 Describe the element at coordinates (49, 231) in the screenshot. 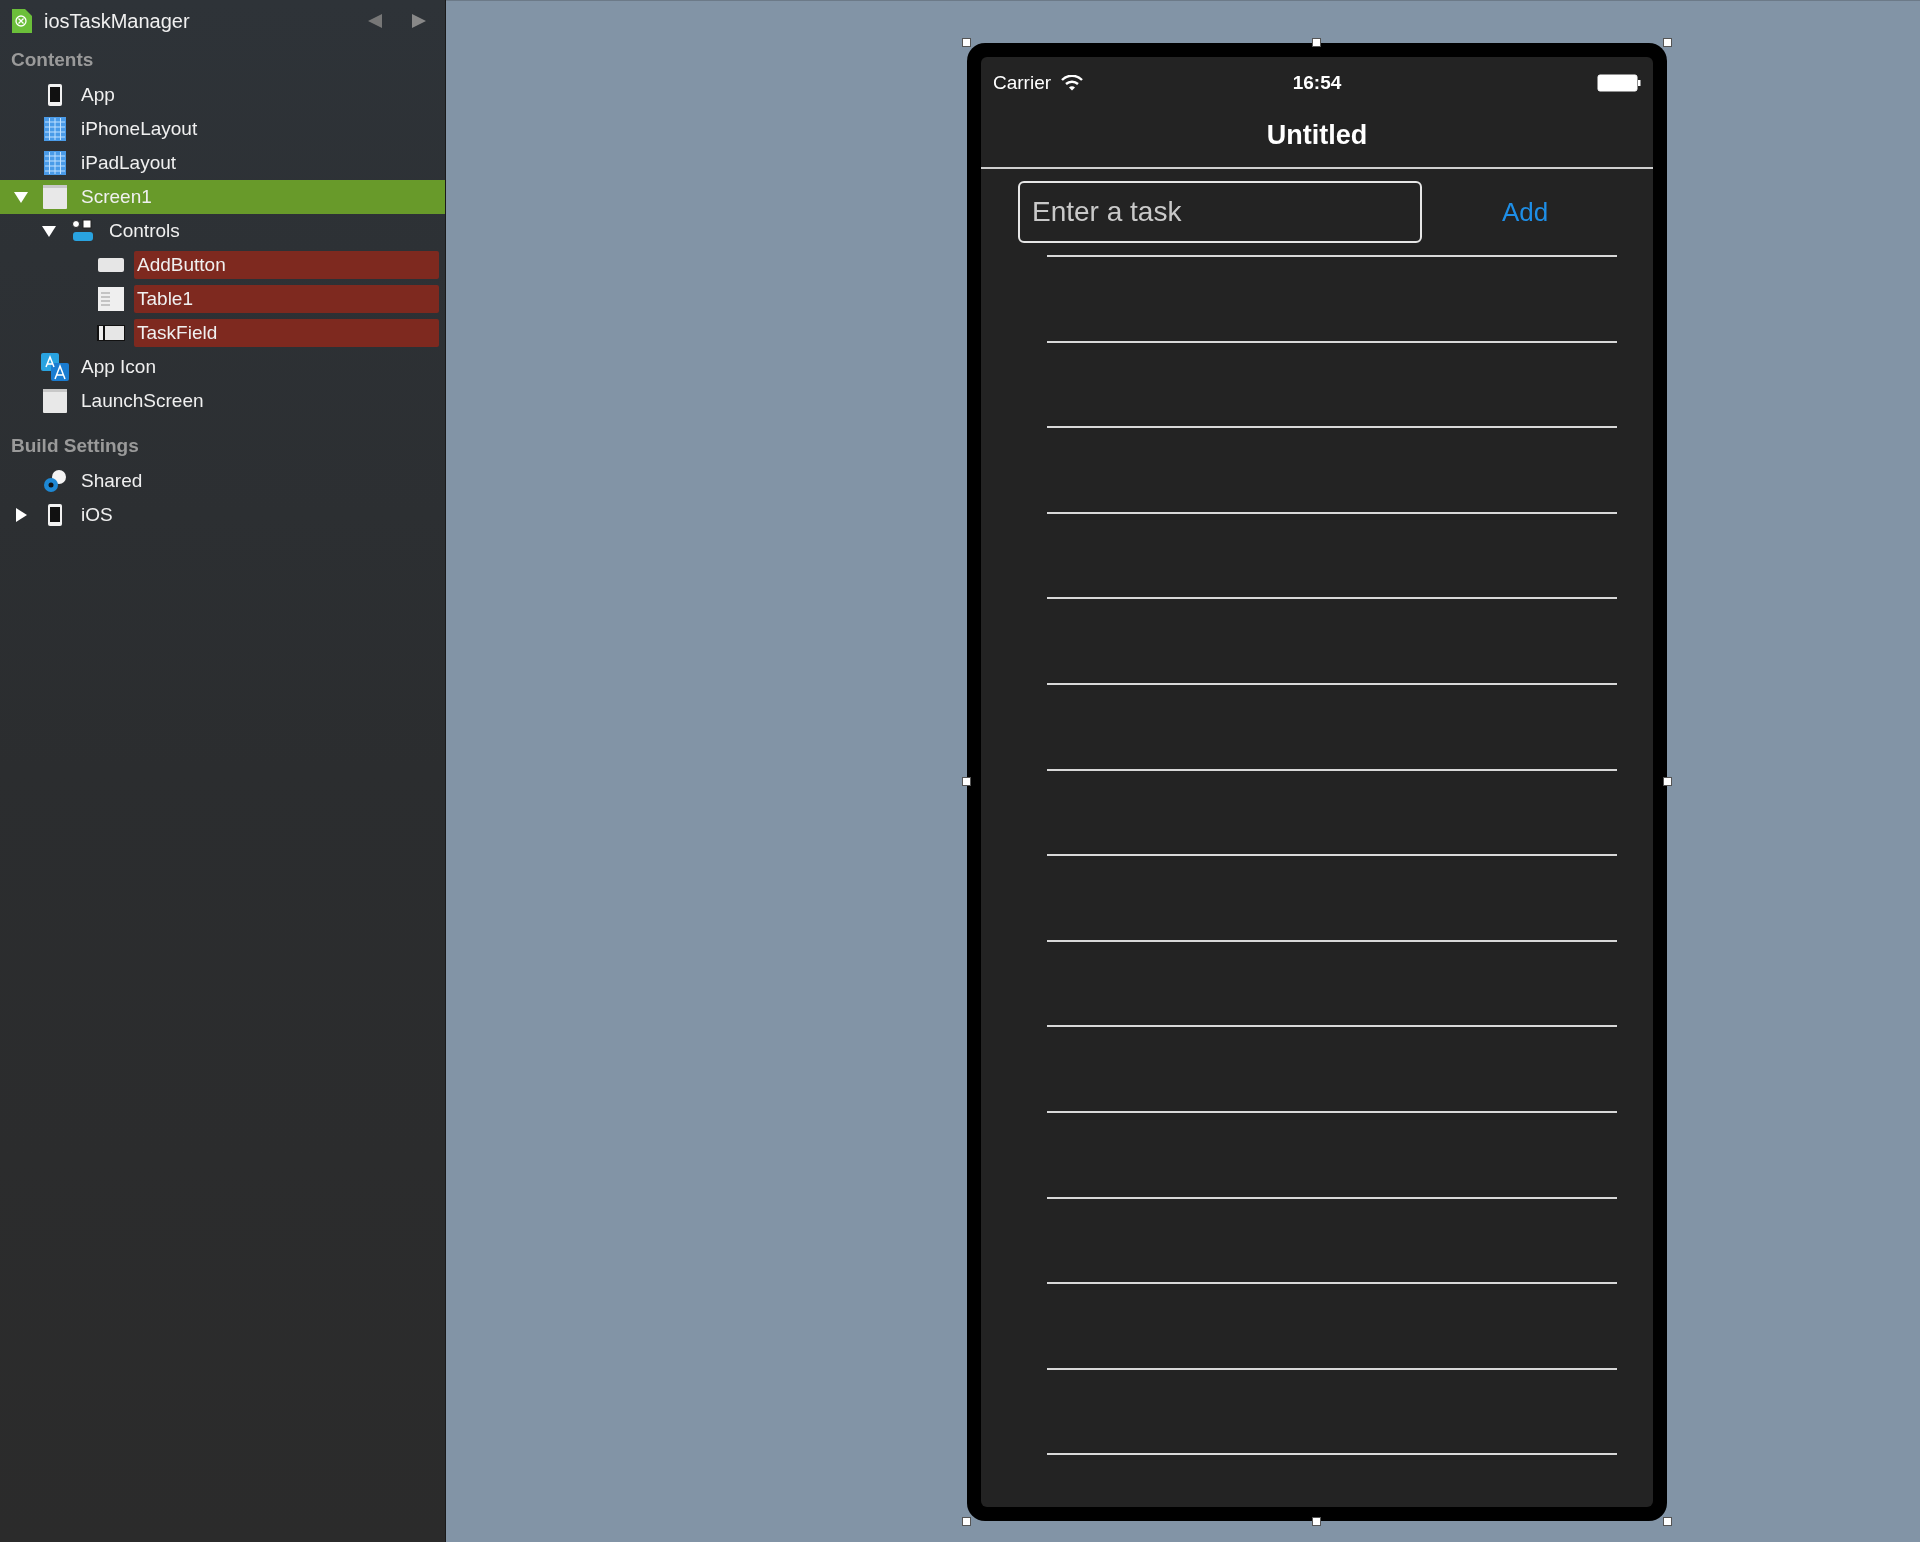

I see `expanded-triangle-icon` at that location.